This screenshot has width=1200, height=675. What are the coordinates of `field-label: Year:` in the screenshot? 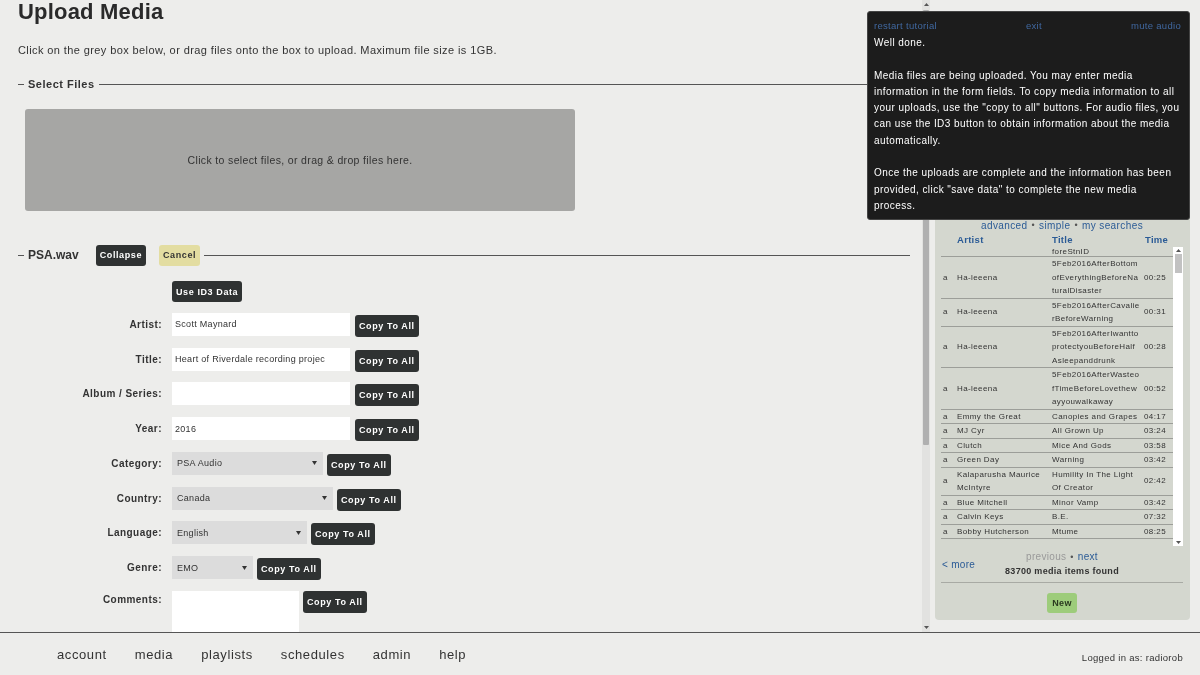 It's located at (148, 429).